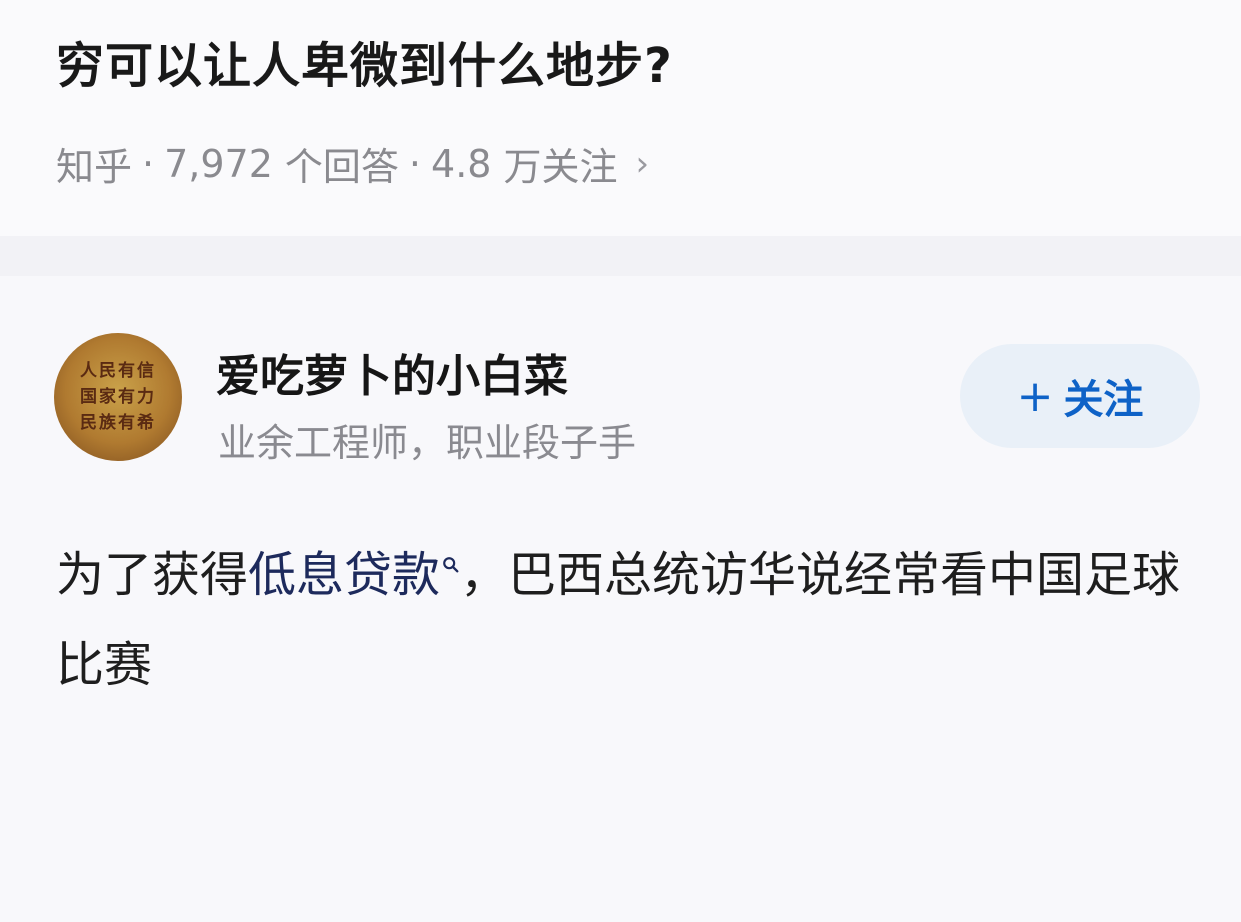 The image size is (1241, 922). I want to click on chevron-right-icon: ›, so click(642, 164).